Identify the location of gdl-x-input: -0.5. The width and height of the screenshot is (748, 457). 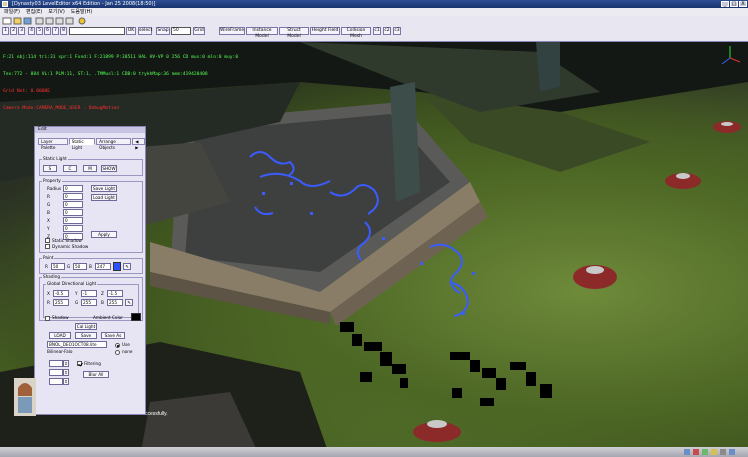
(61, 293).